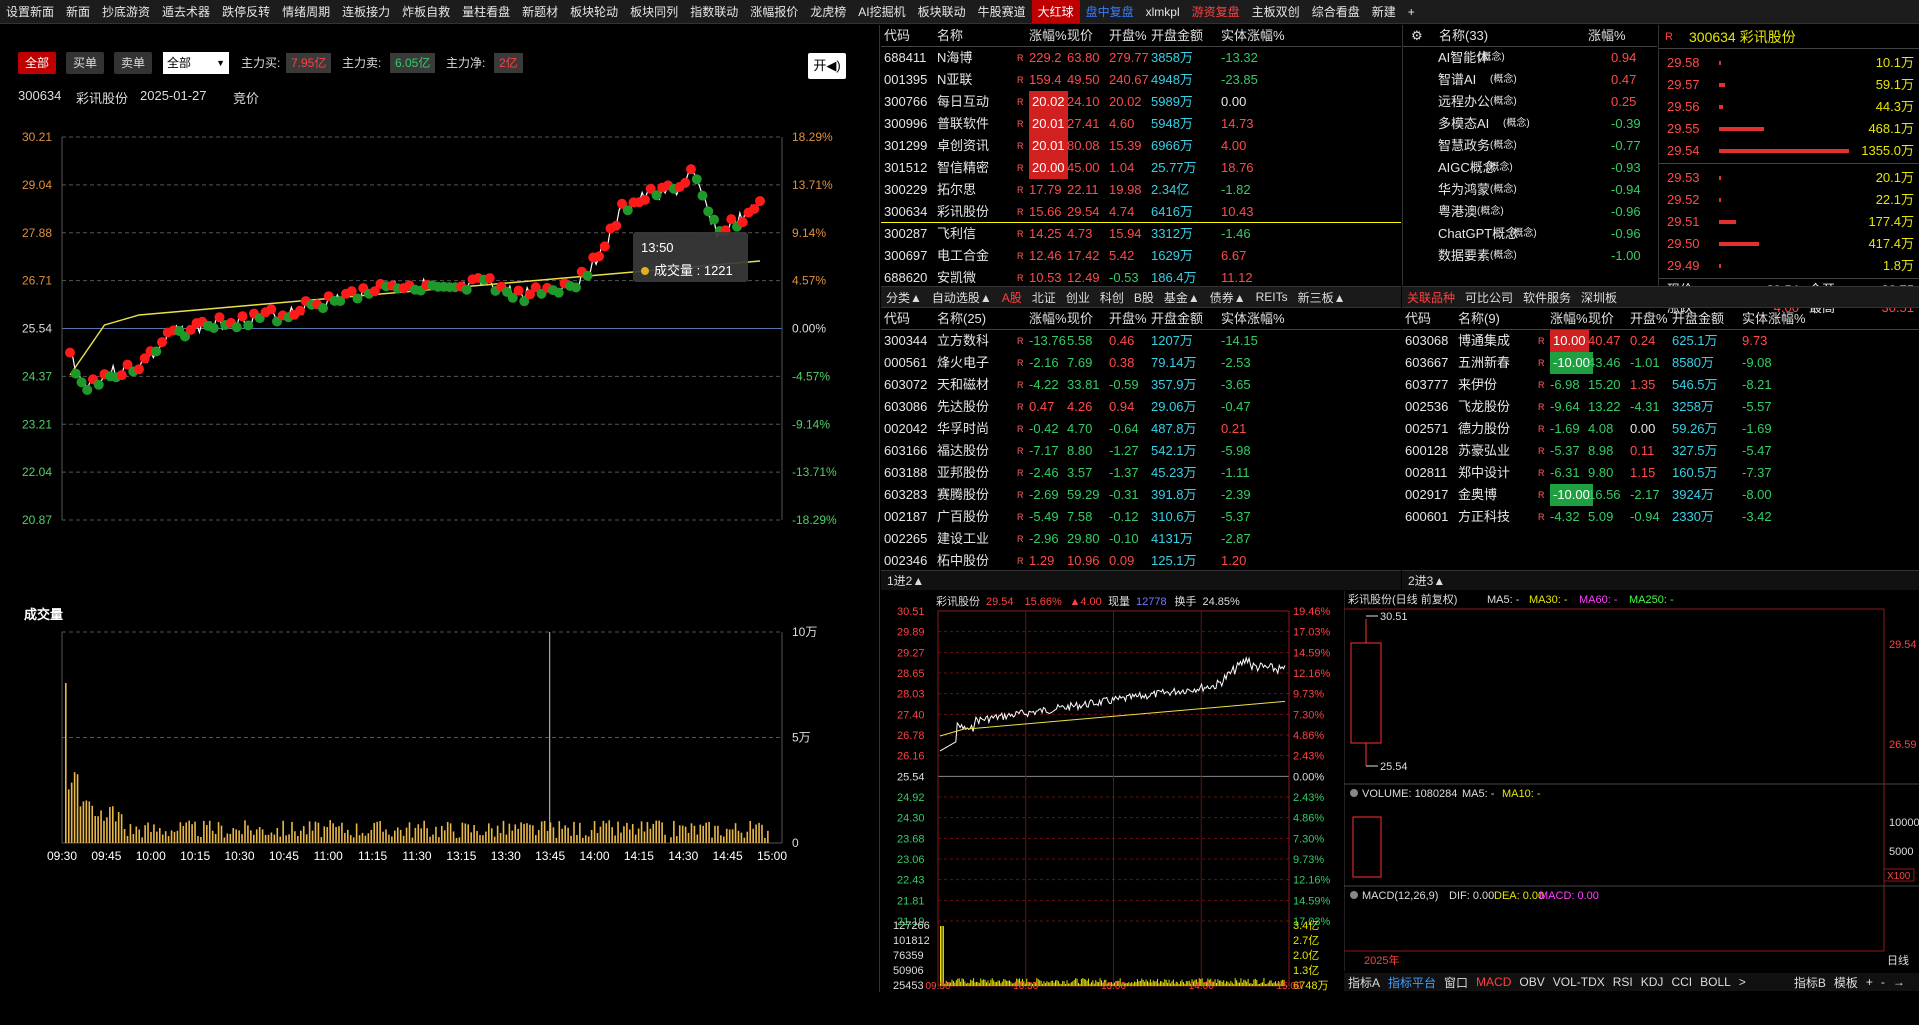 This screenshot has width=1919, height=1025. What do you see at coordinates (306, 11) in the screenshot?
I see `menu-item: 情绪周期` at bounding box center [306, 11].